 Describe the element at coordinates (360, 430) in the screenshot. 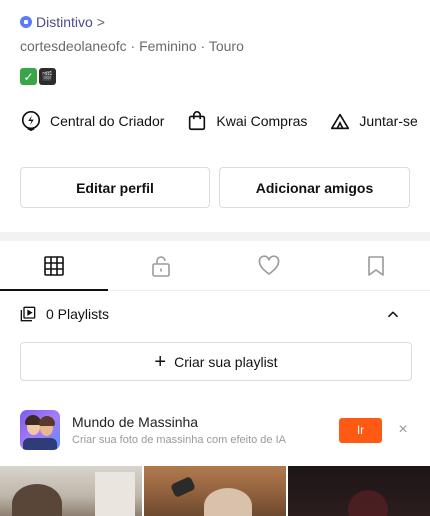

I see `promo-go-button: Ir` at that location.